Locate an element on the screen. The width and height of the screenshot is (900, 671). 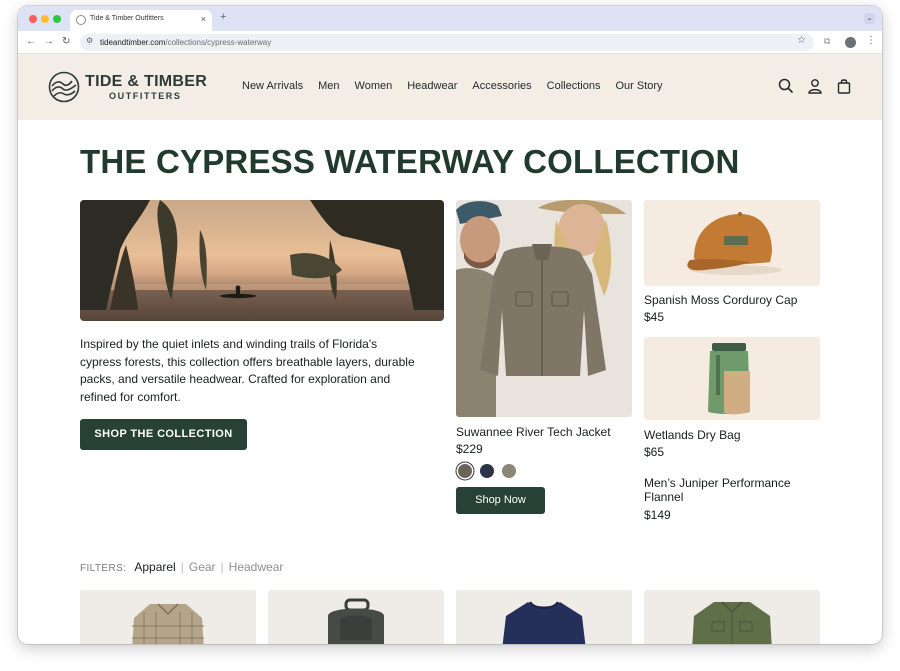
nav-men: Men is located at coordinates (328, 86).